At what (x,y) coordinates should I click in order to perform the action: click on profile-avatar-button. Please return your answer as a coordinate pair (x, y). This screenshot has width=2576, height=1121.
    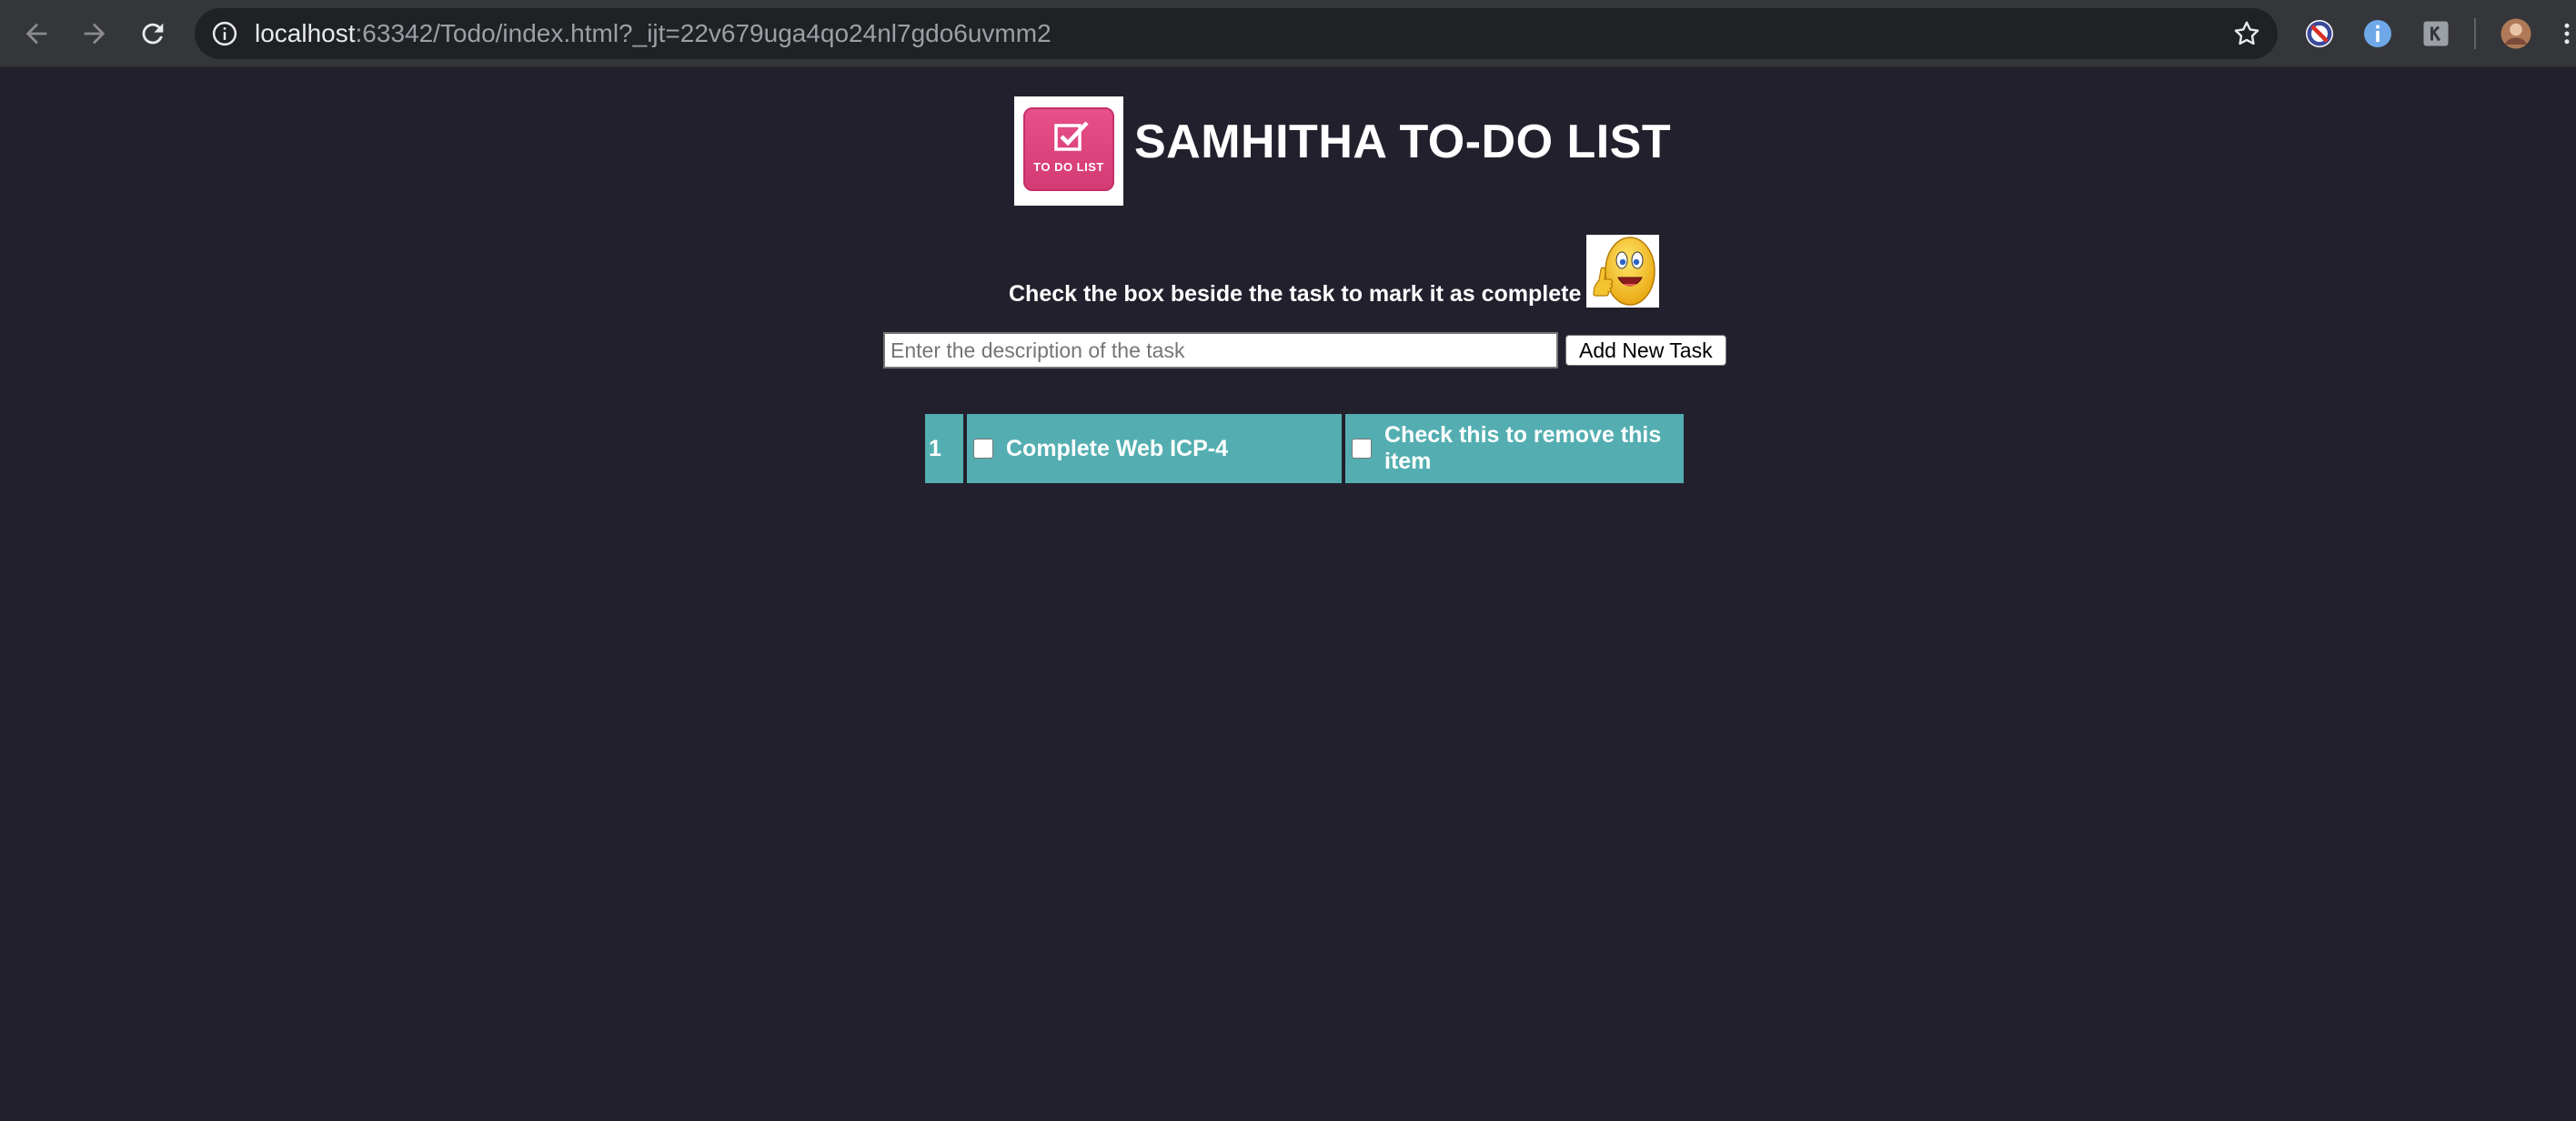
    Looking at the image, I should click on (2516, 33).